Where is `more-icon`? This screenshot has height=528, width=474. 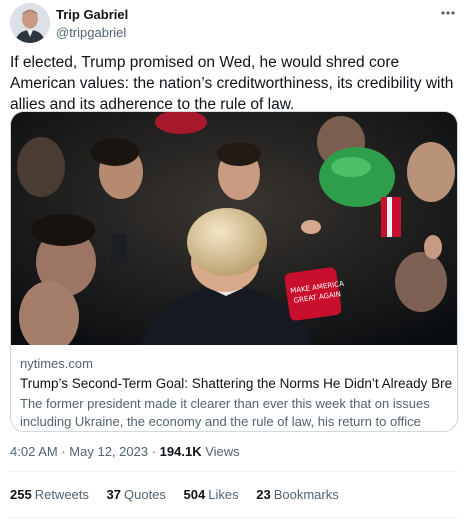 more-icon is located at coordinates (448, 13).